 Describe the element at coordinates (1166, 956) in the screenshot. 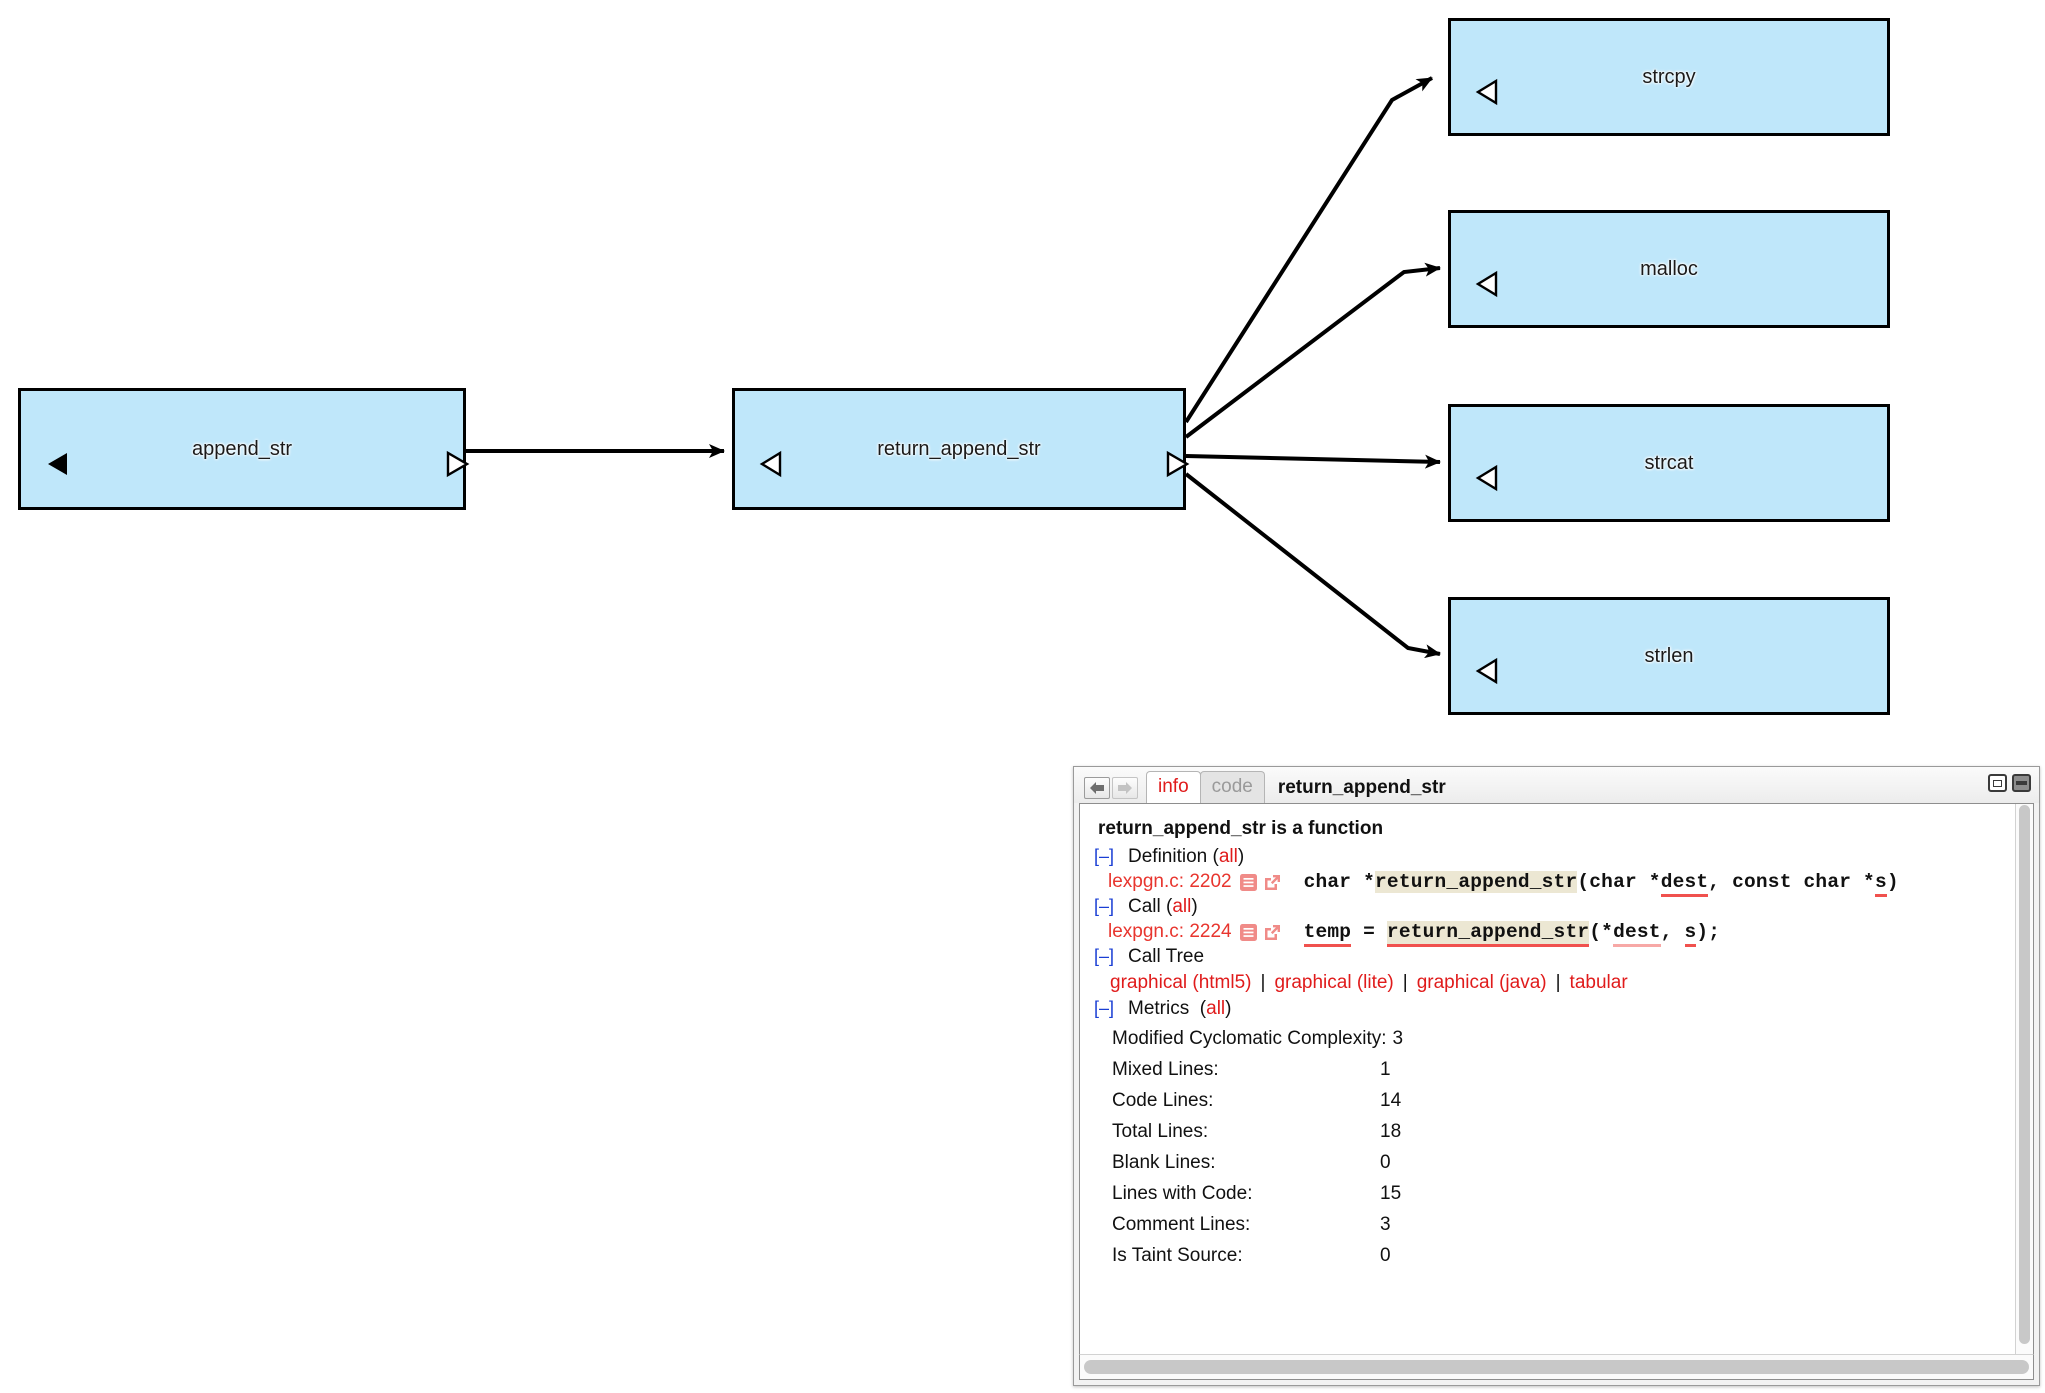

I see `call-tree-label: Call Tree` at that location.